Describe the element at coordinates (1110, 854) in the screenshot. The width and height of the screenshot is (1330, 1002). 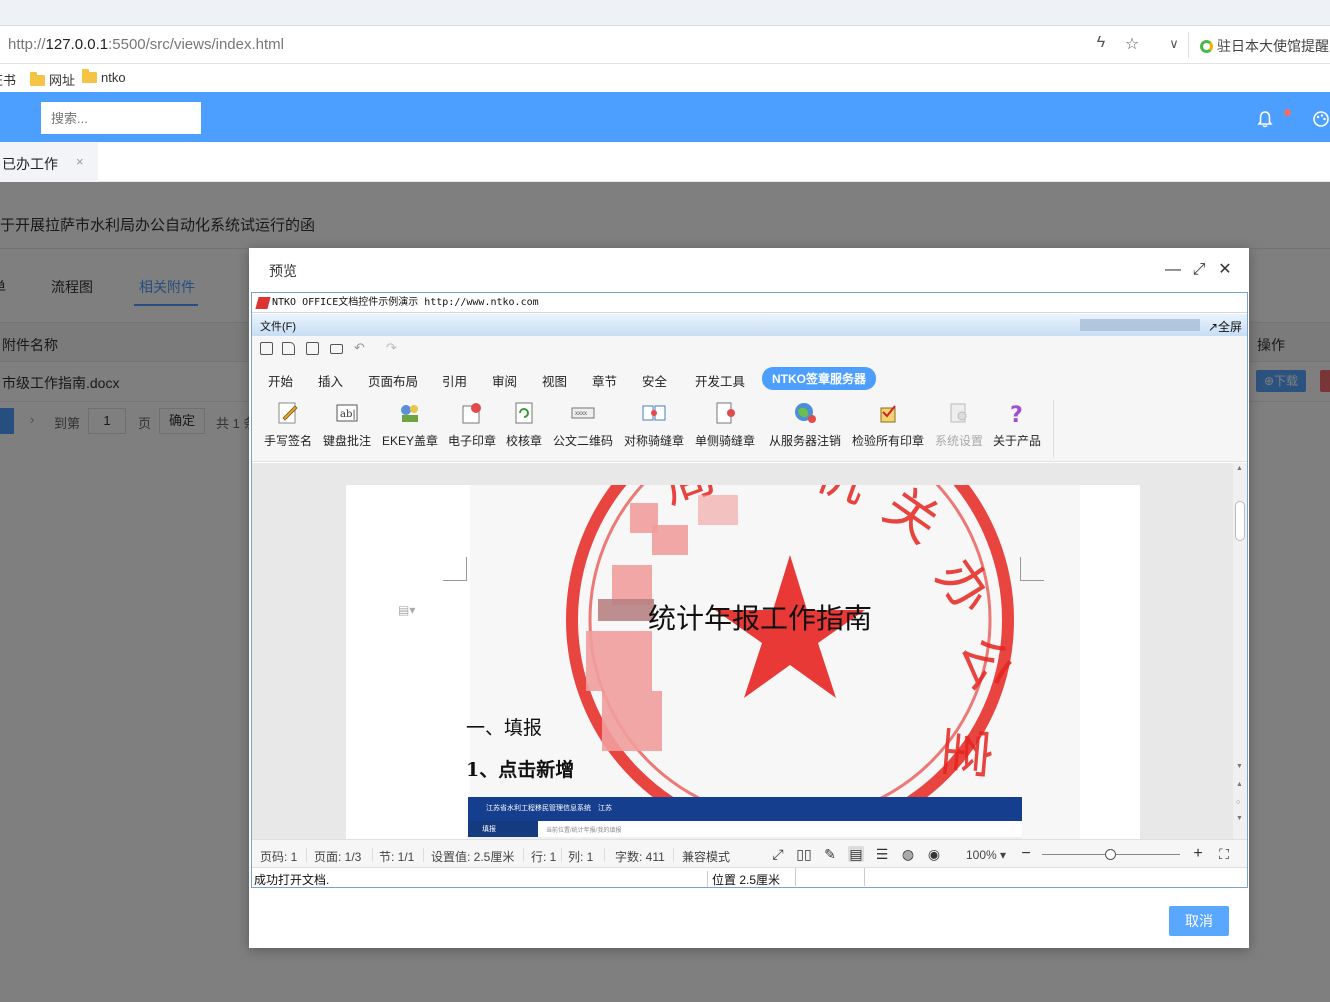
I see `zoom-slider-handle` at that location.